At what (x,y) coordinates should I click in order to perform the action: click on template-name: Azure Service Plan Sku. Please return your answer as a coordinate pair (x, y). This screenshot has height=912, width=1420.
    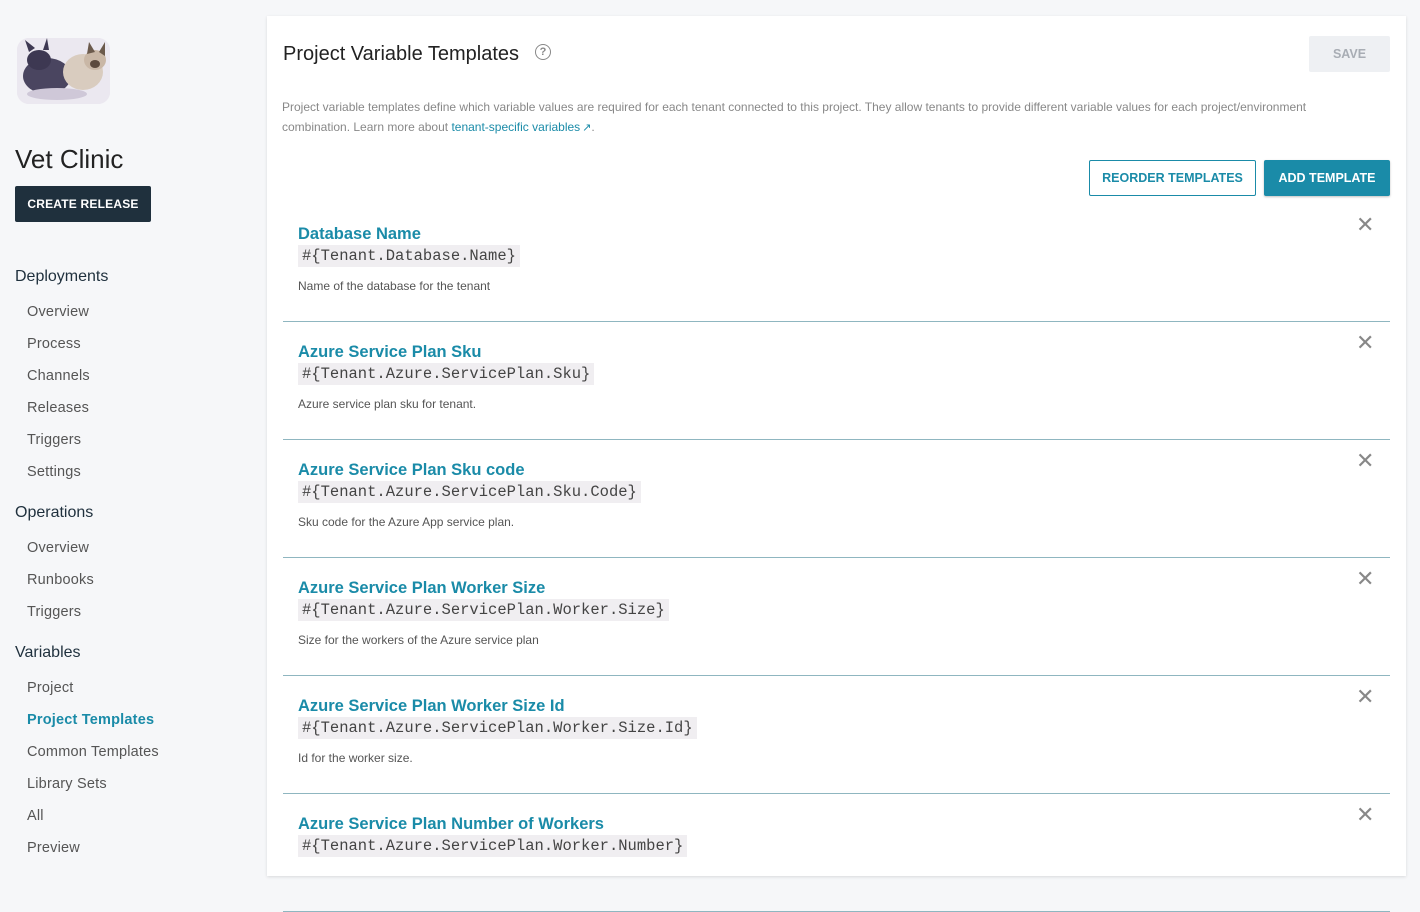
    Looking at the image, I should click on (389, 352).